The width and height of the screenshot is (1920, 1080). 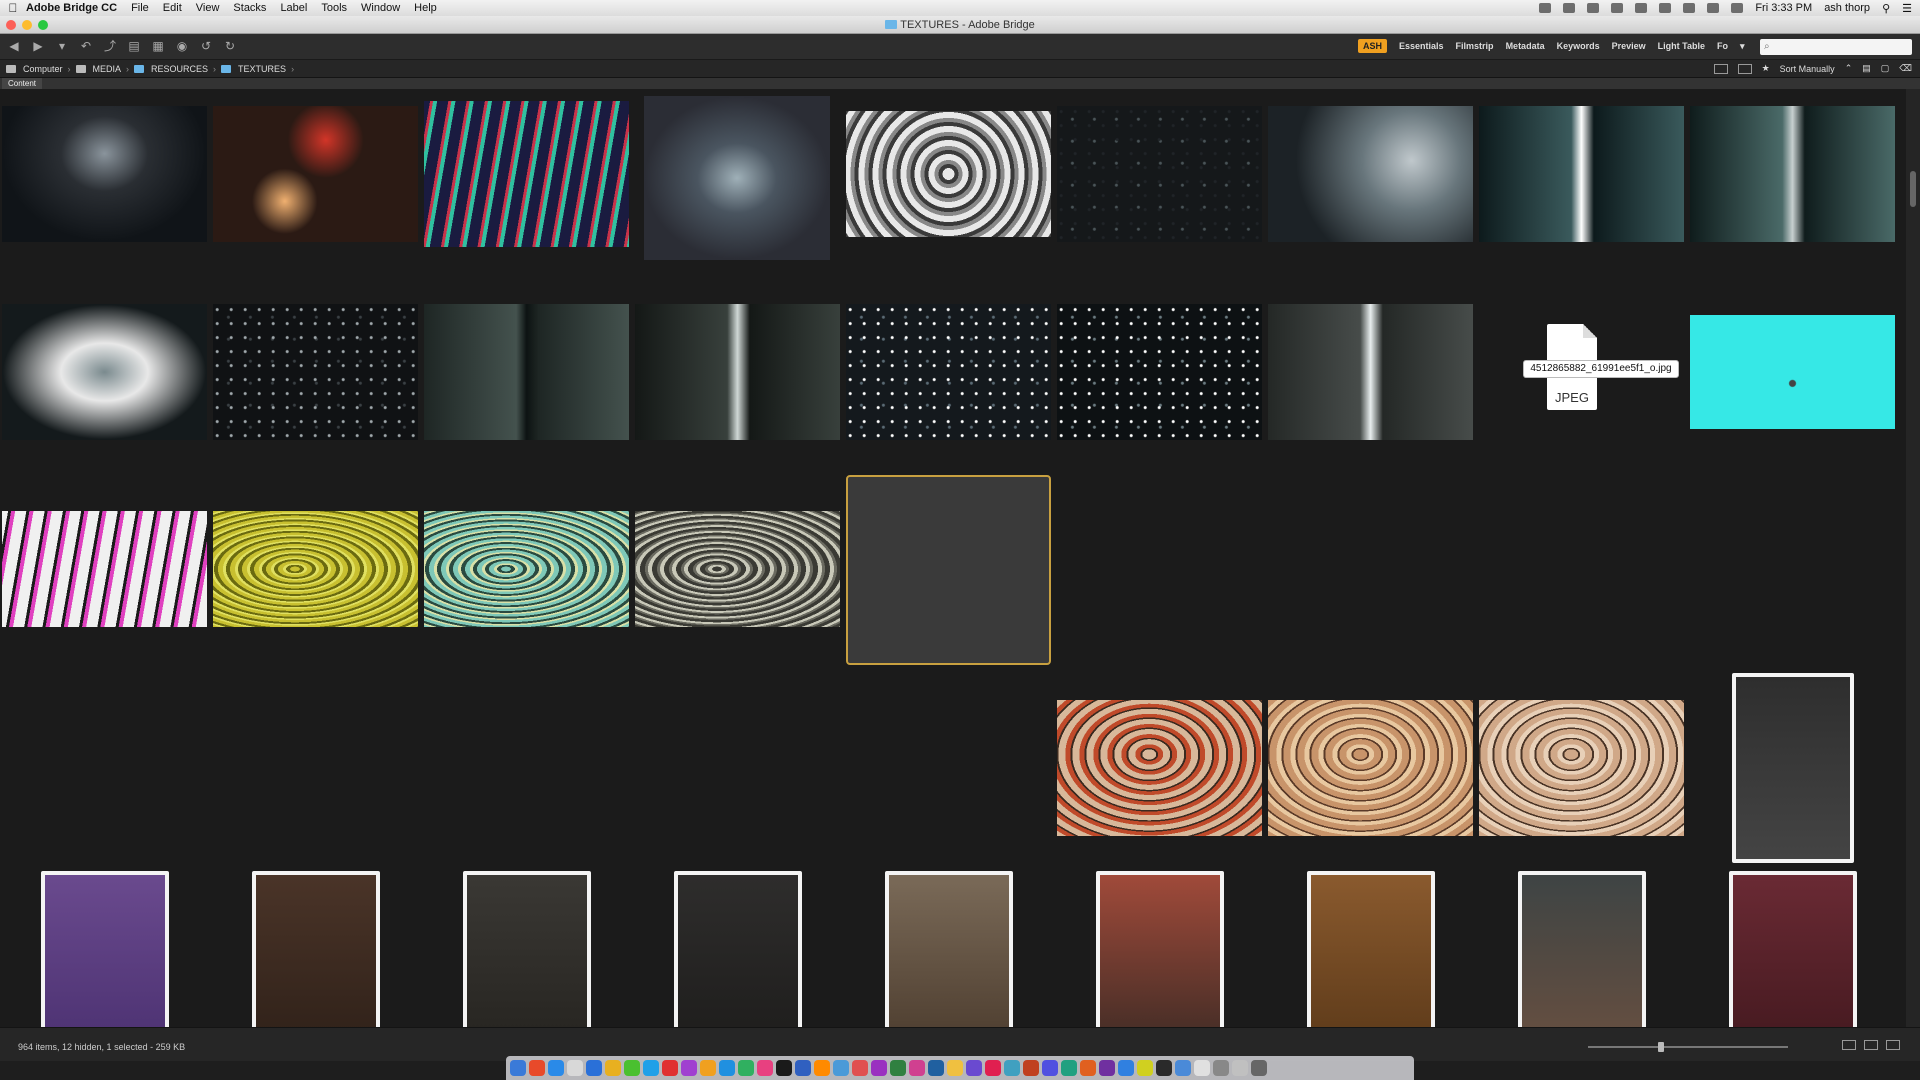 I want to click on menu-tools: Tools, so click(x=334, y=8).